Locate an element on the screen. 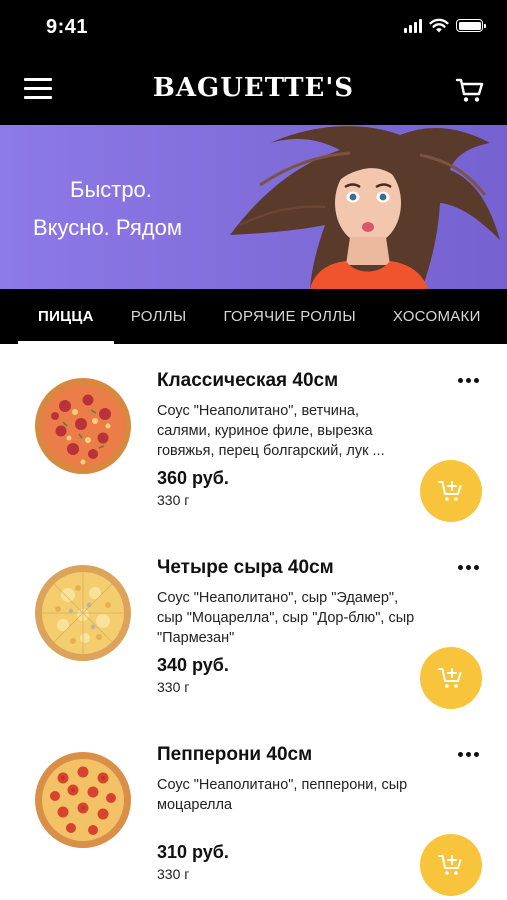 The width and height of the screenshot is (507, 900). signal-icon is located at coordinates (413, 25).